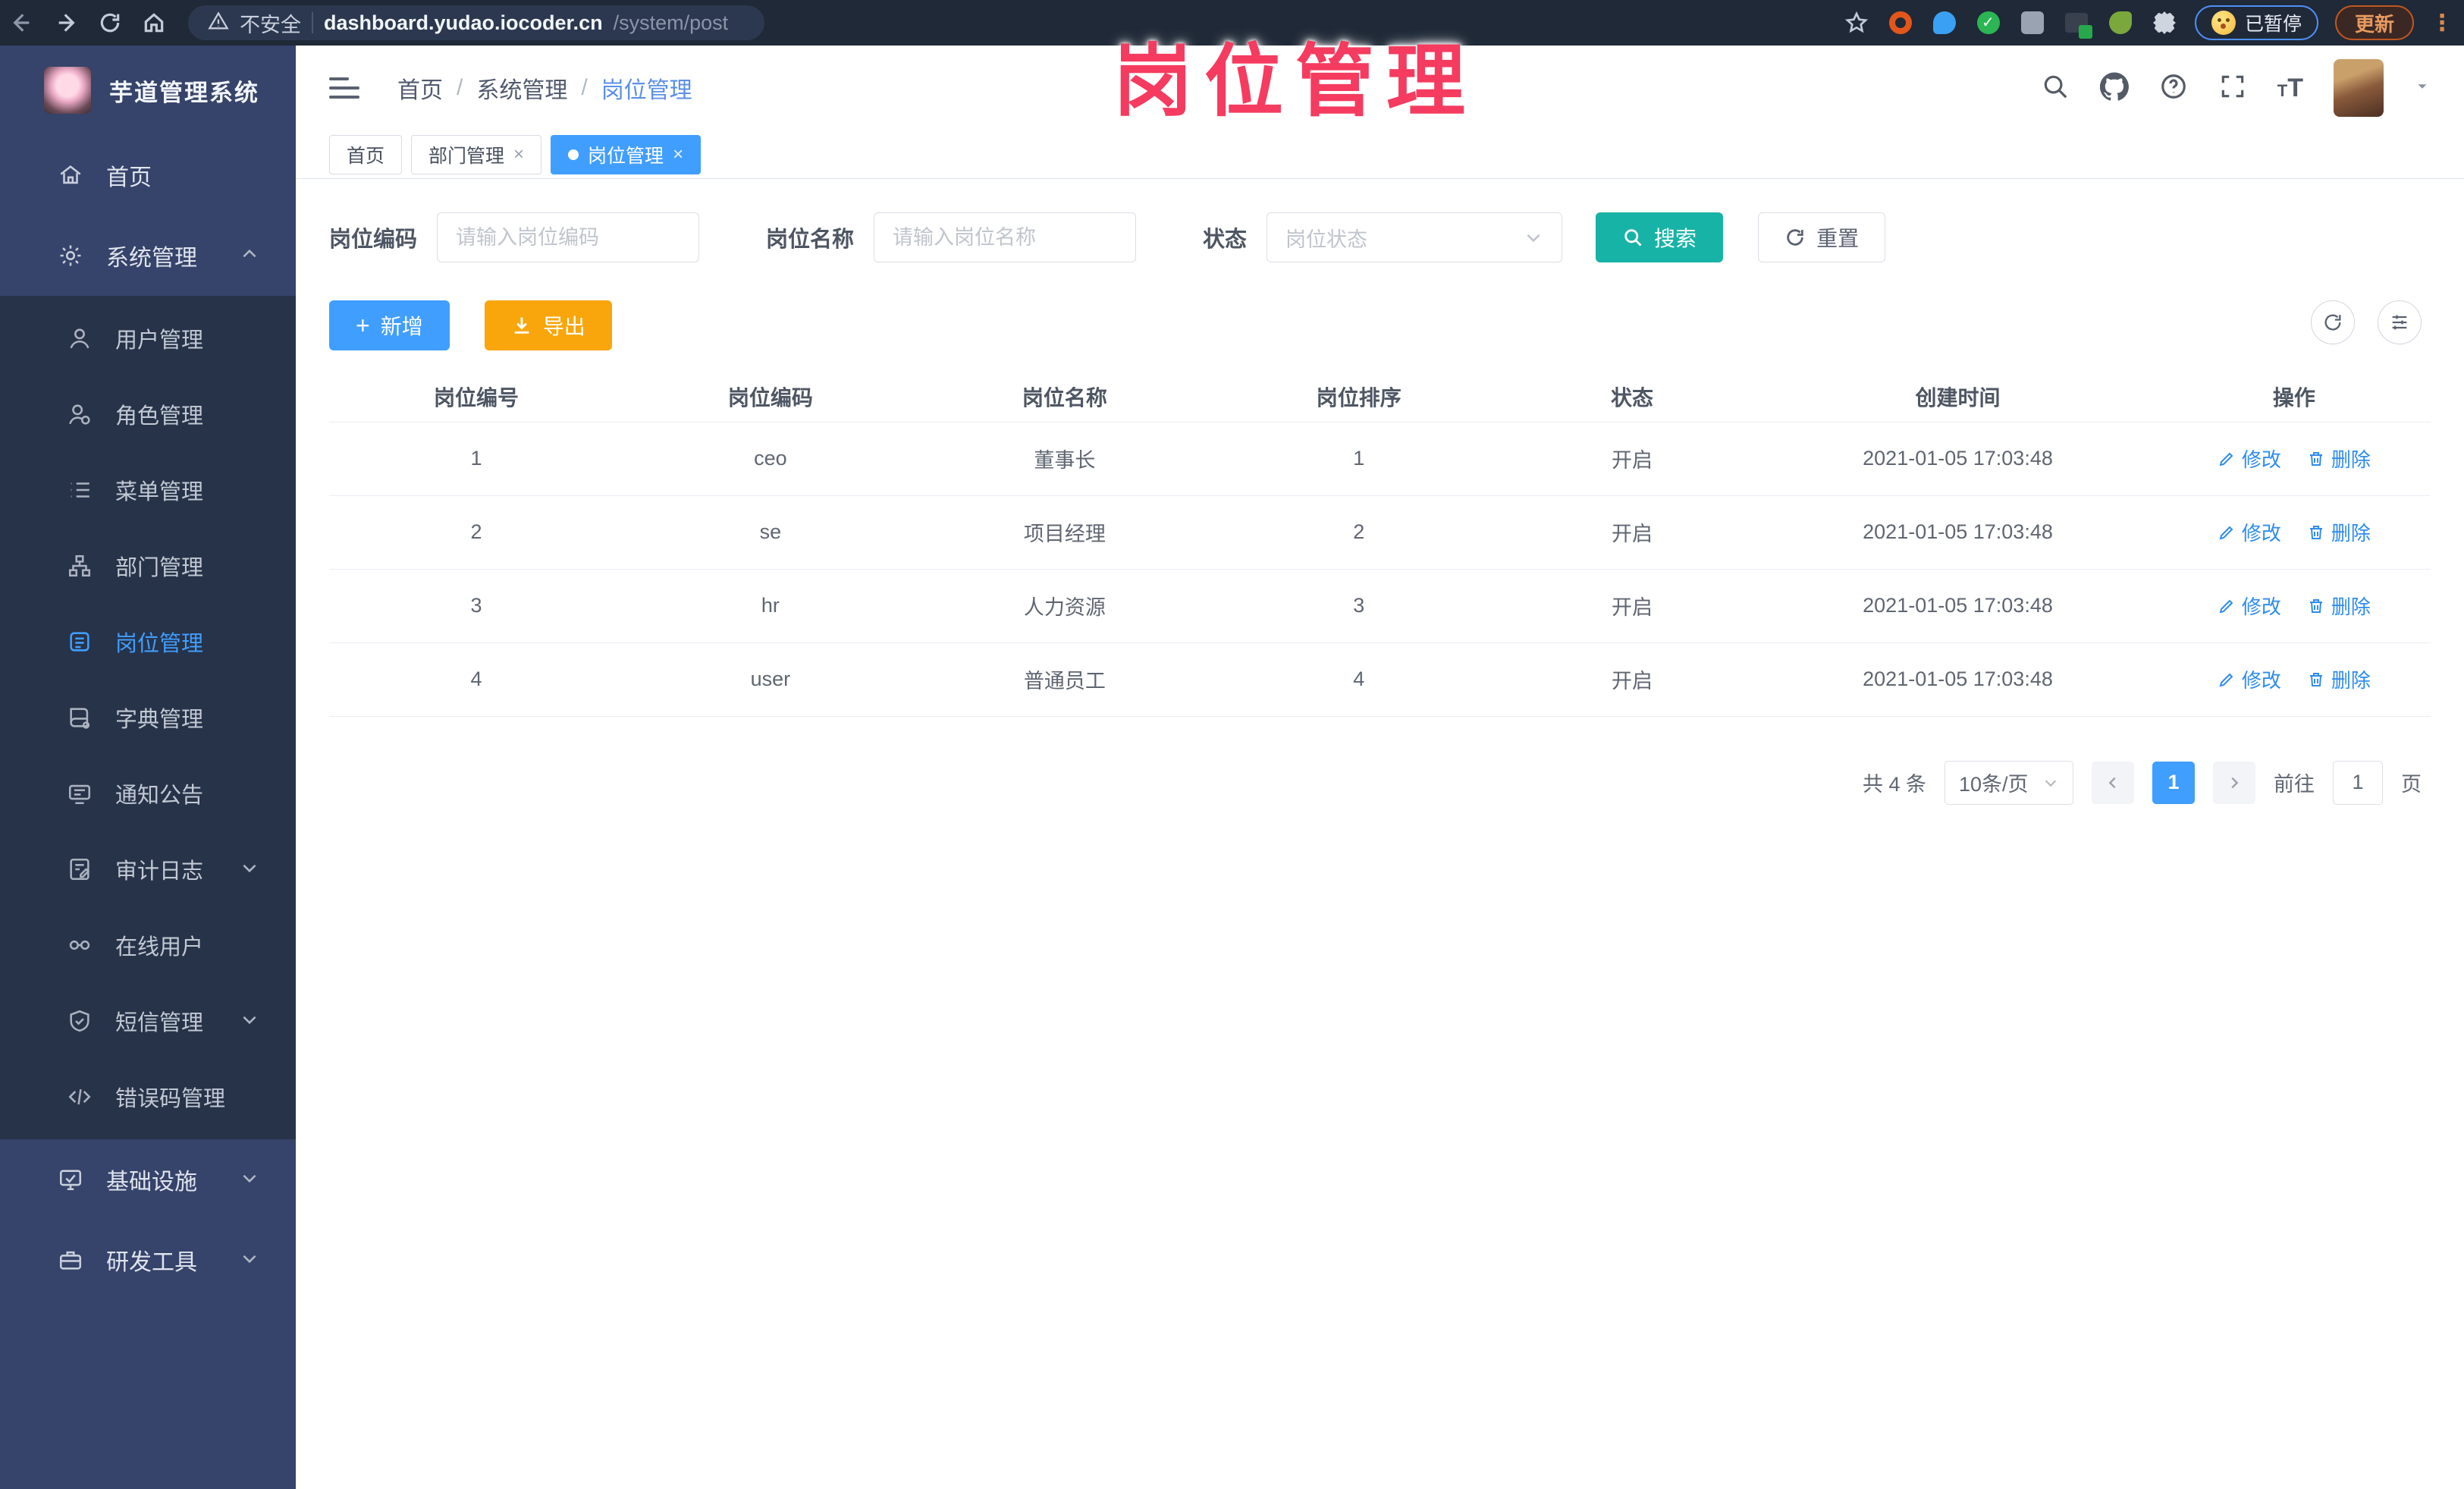 This screenshot has width=2464, height=1489. Describe the element at coordinates (2234, 782) in the screenshot. I see `next-page-button` at that location.